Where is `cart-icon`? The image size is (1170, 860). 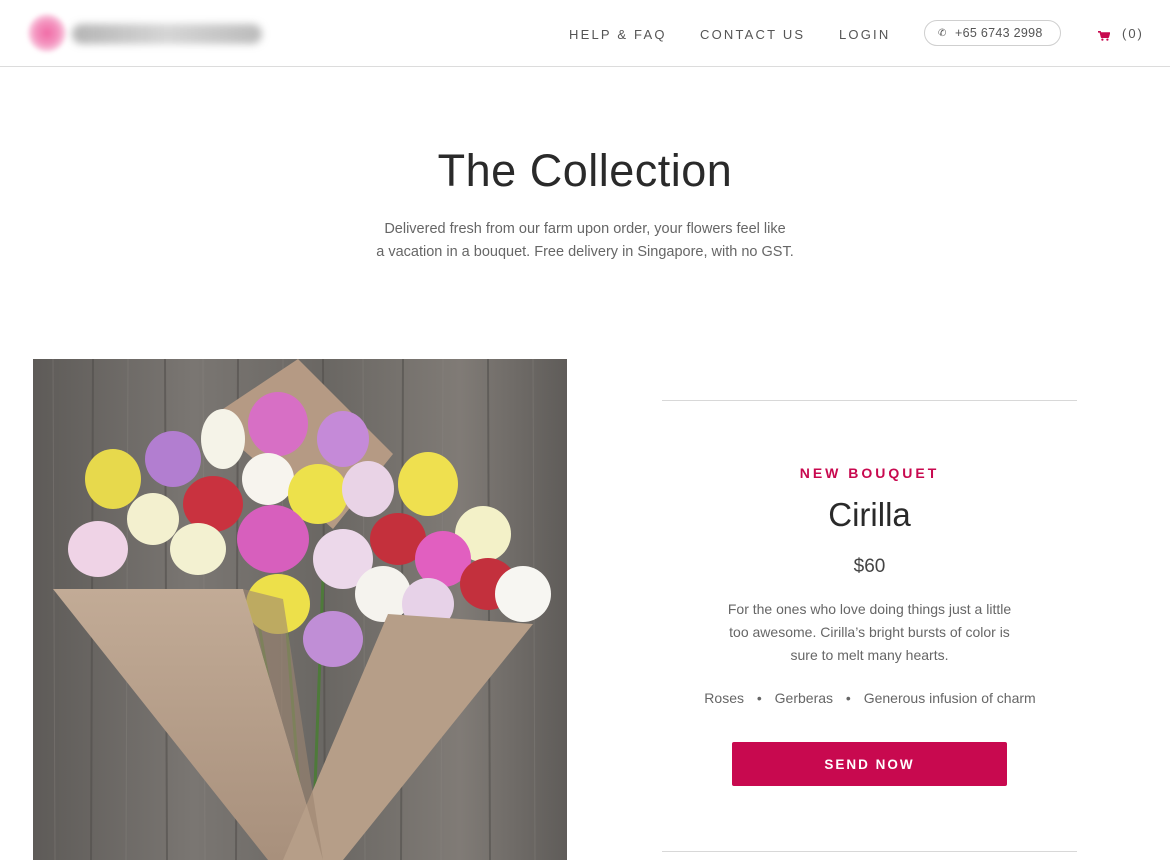 cart-icon is located at coordinates (1104, 36).